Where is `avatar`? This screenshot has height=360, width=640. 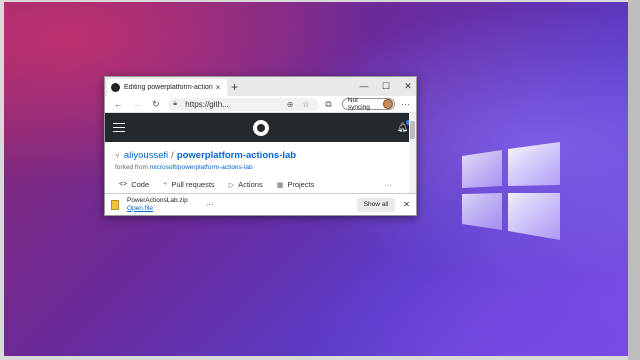
avatar is located at coordinates (388, 104).